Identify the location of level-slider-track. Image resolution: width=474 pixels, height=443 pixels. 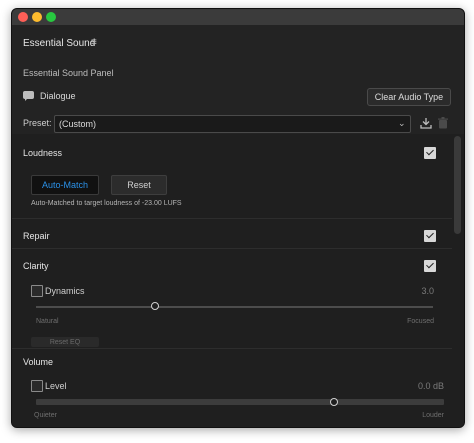
(240, 402).